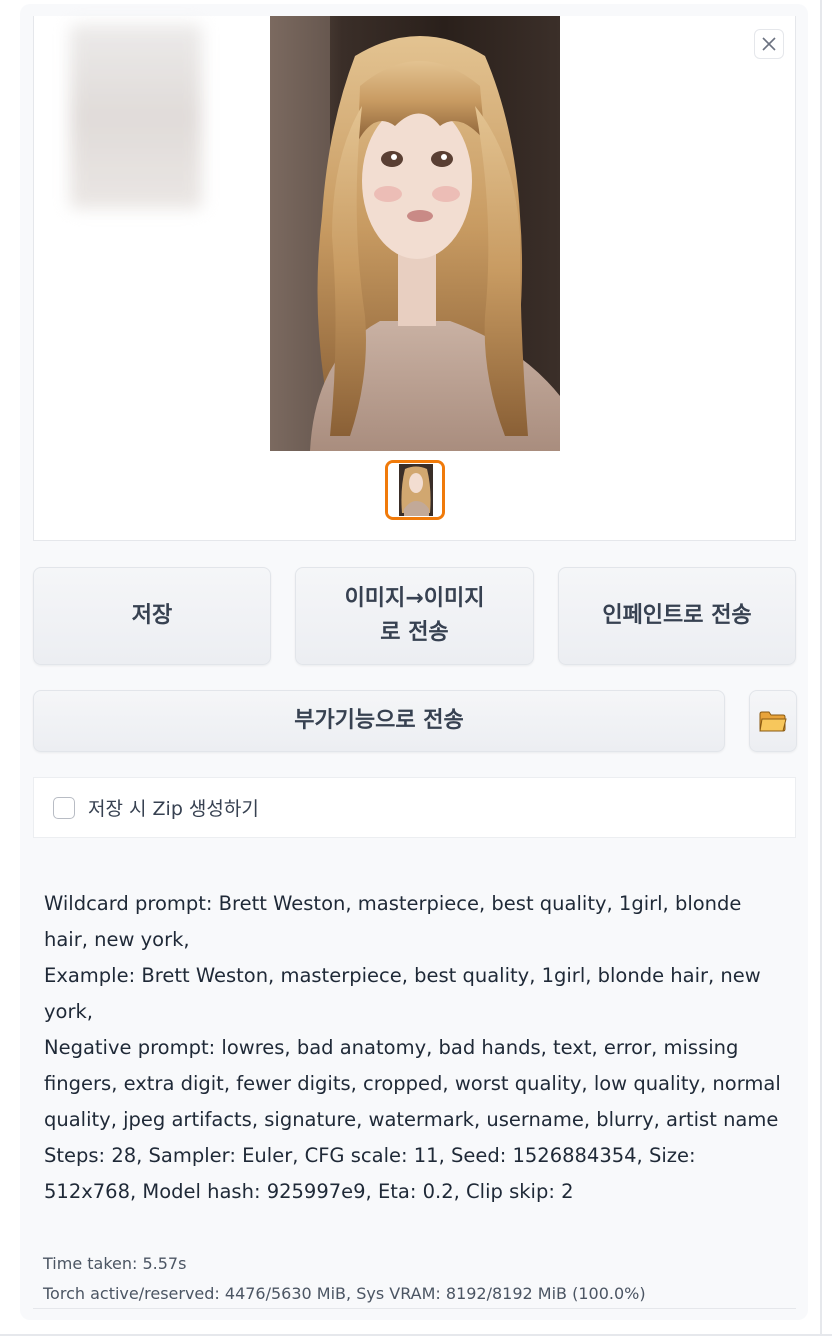 This screenshot has height=1336, width=832. What do you see at coordinates (115, 1263) in the screenshot?
I see `time-taken-text: Time taken: 5.57s` at bounding box center [115, 1263].